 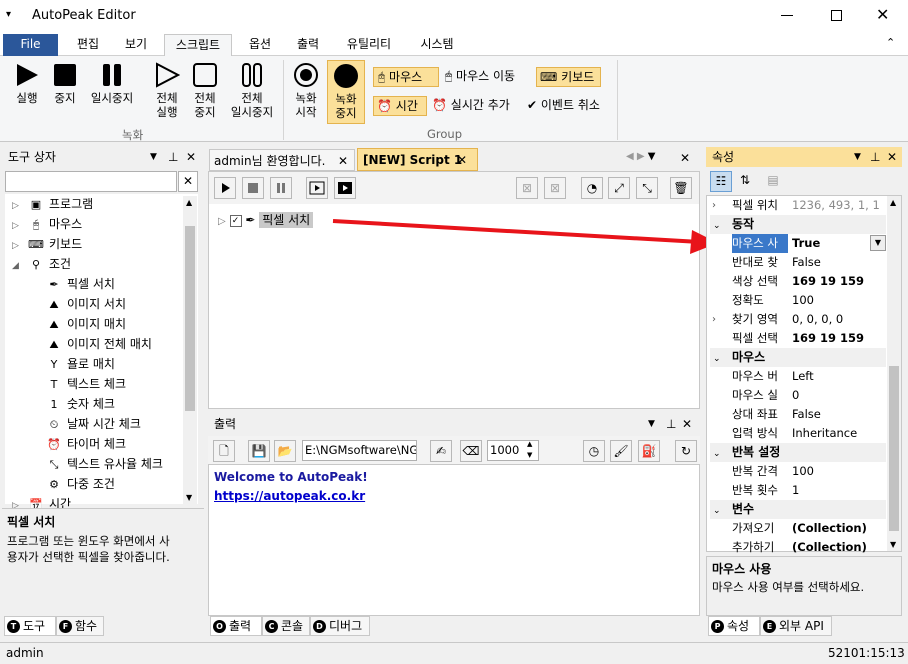 I want to click on property-row: 반복 간격 100, so click(x=798, y=471).